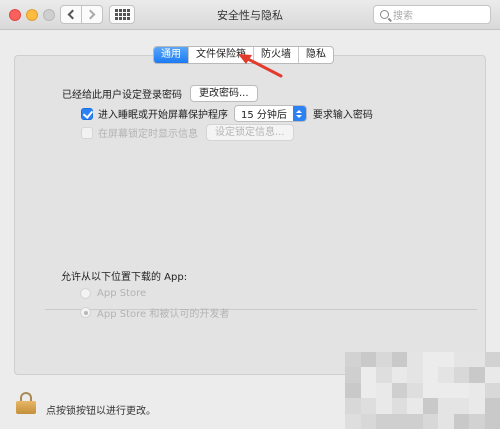 The height and width of the screenshot is (429, 500). Describe the element at coordinates (384, 14) in the screenshot. I see `search-icon` at that location.